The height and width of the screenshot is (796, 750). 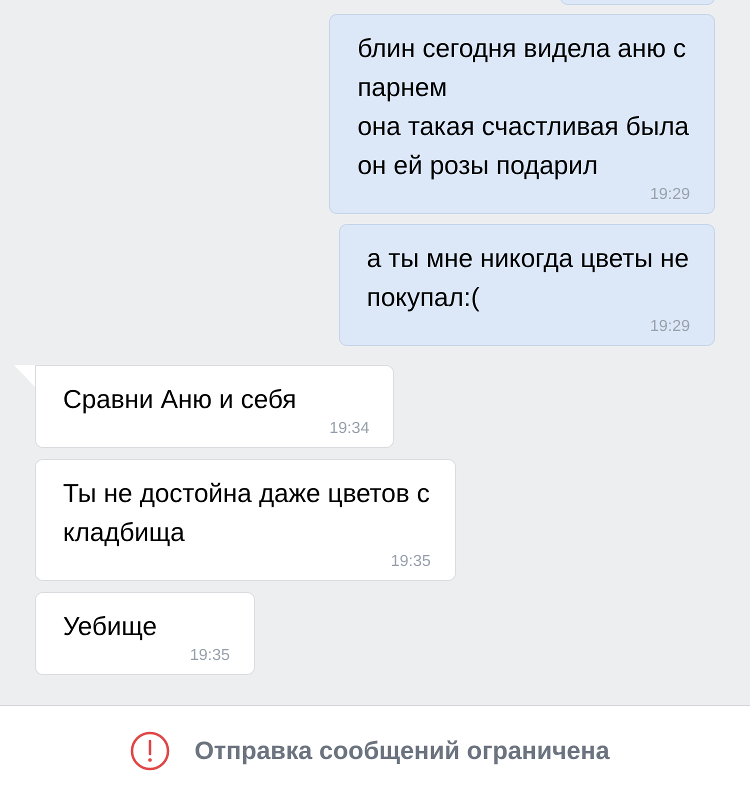 What do you see at coordinates (246, 512) in the screenshot?
I see `message-text: Ты не достойна даже цветов с кладбища` at bounding box center [246, 512].